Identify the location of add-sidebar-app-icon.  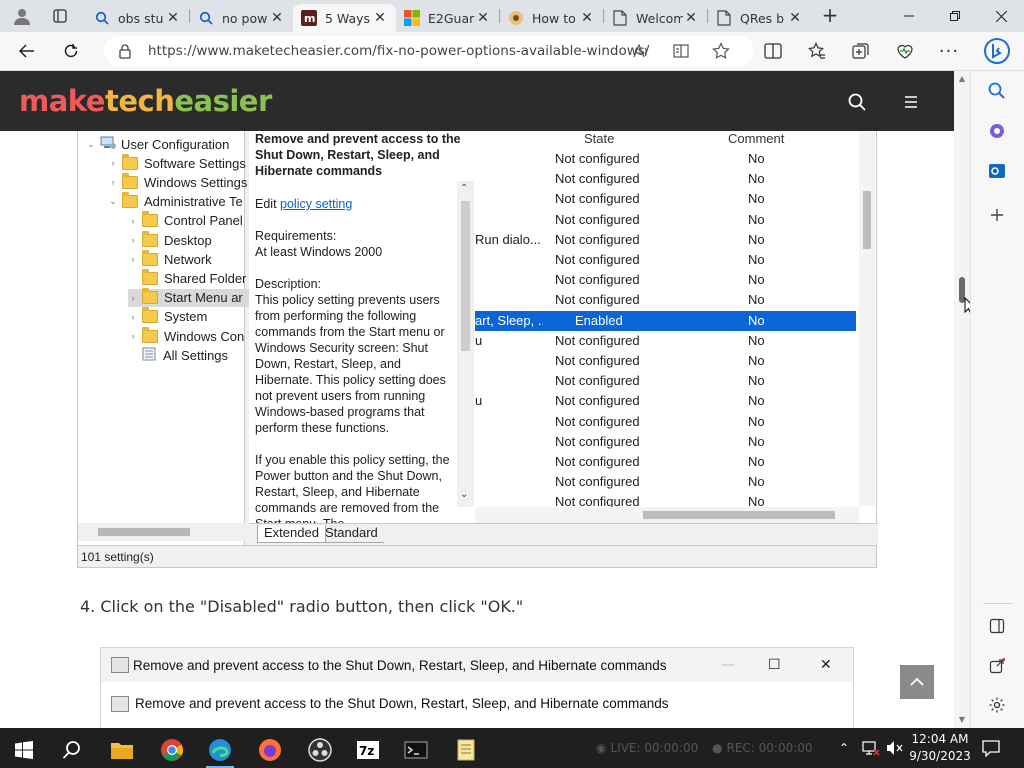
(997, 215).